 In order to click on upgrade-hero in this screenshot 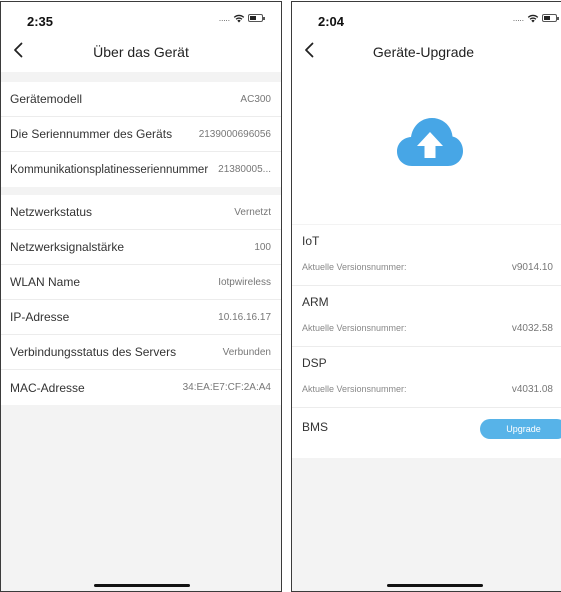, I will do `click(426, 148)`.